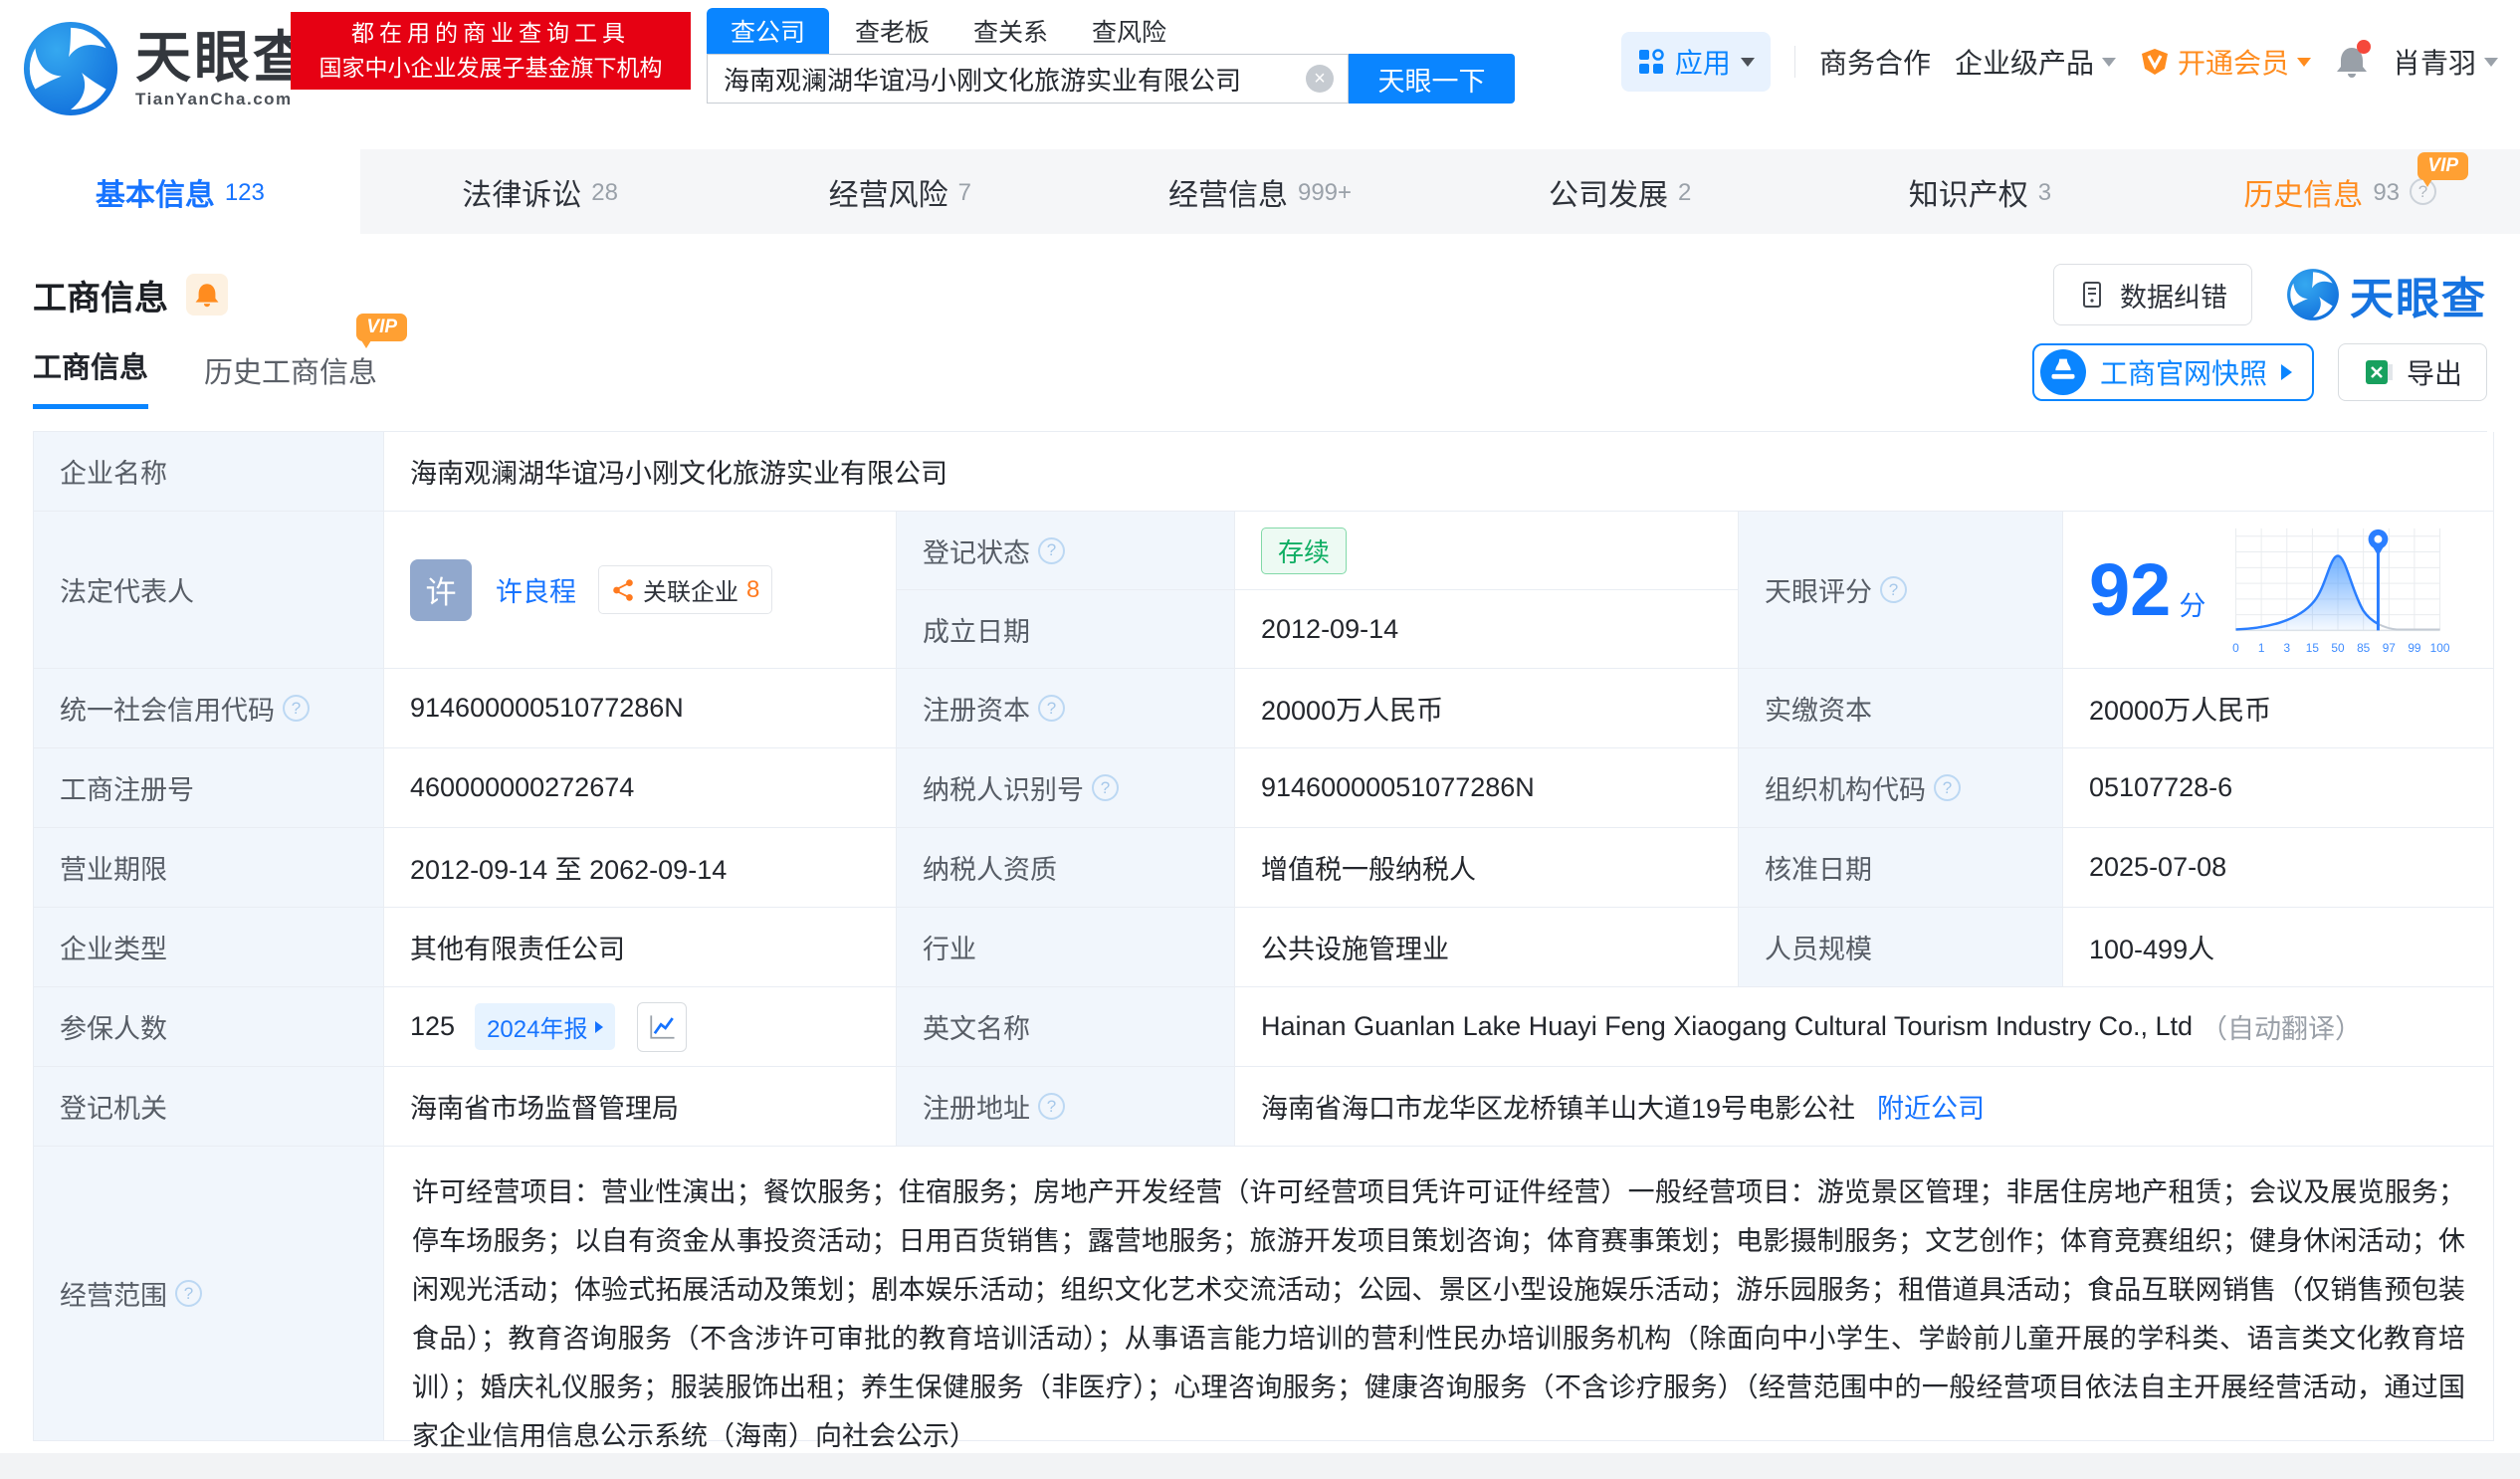 The image size is (2520, 1479). What do you see at coordinates (1487, 868) in the screenshot?
I see `field-value-taxpayer-quality: 增值税一般纳税人` at bounding box center [1487, 868].